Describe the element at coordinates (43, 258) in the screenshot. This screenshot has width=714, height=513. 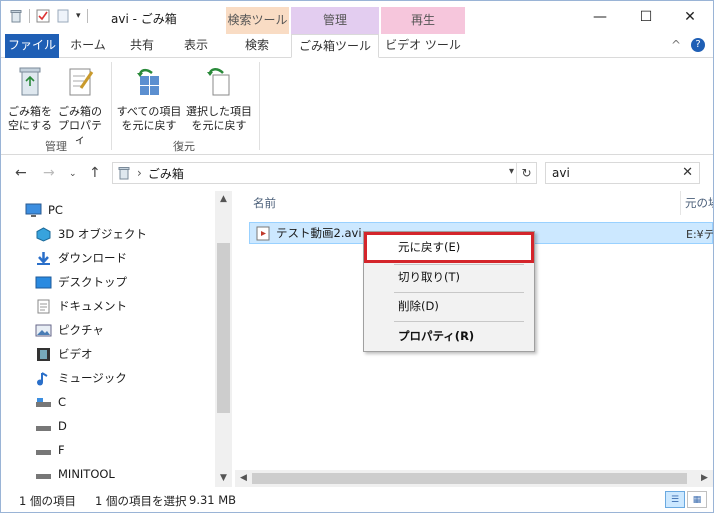
I see `download-icon` at that location.